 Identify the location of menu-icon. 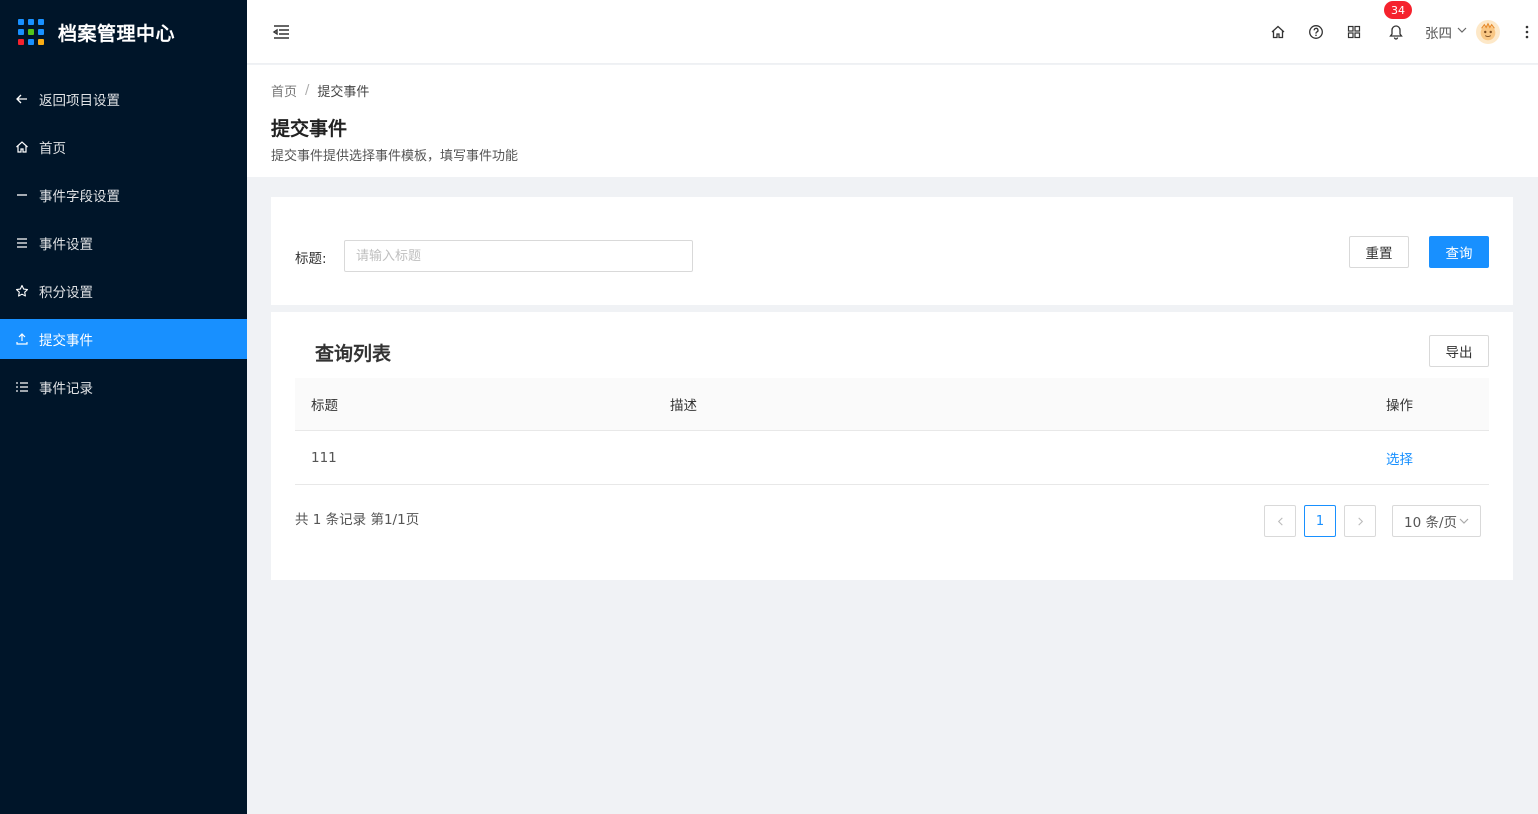
(22, 243).